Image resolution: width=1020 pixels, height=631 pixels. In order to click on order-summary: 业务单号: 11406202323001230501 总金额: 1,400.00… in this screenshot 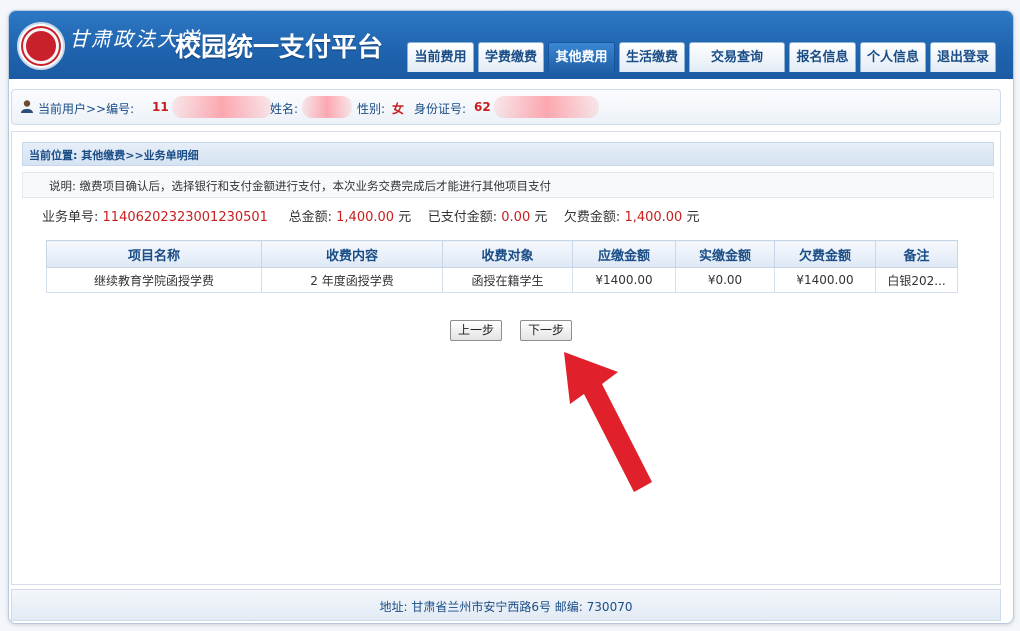, I will do `click(370, 215)`.